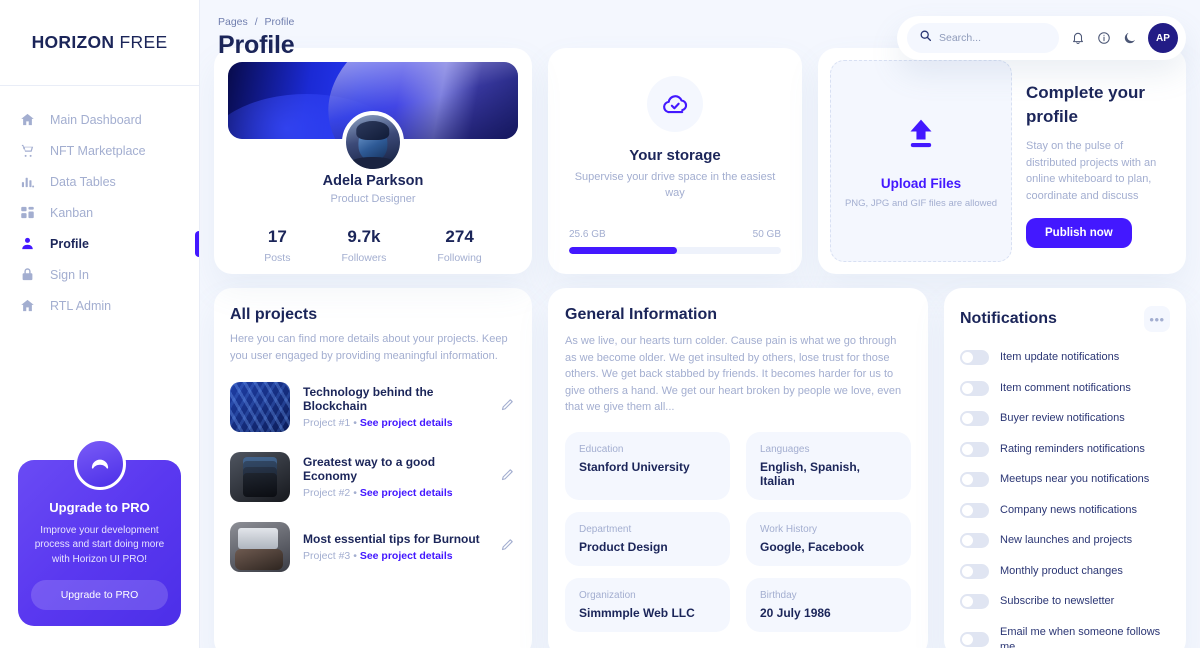 The width and height of the screenshot is (1200, 648). What do you see at coordinates (921, 137) in the screenshot?
I see `upload-arrow-icon` at bounding box center [921, 137].